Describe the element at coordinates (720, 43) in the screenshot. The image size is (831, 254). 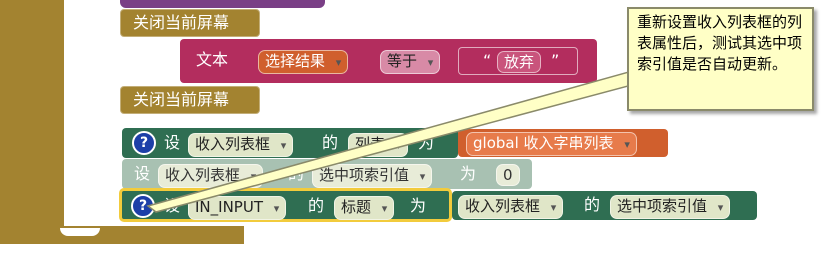
I see `comment-text: 重新设置收入列表框的列表属性后，测试其选中项索引值是否自动更新。` at that location.